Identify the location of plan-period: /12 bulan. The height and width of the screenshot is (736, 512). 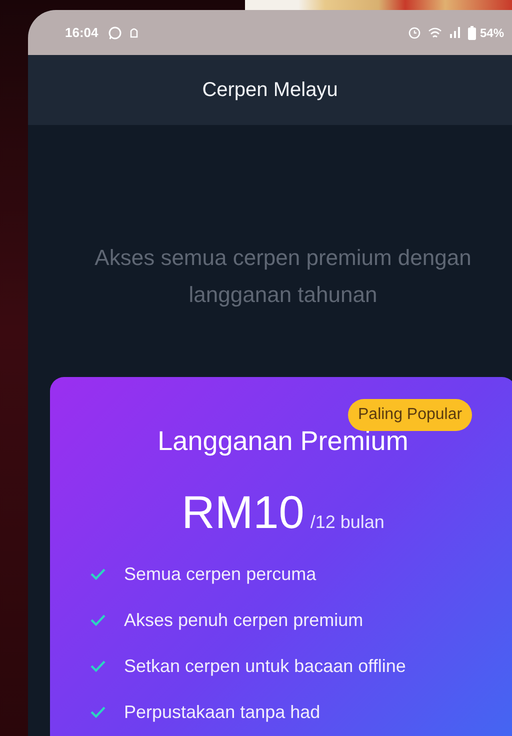
(347, 522).